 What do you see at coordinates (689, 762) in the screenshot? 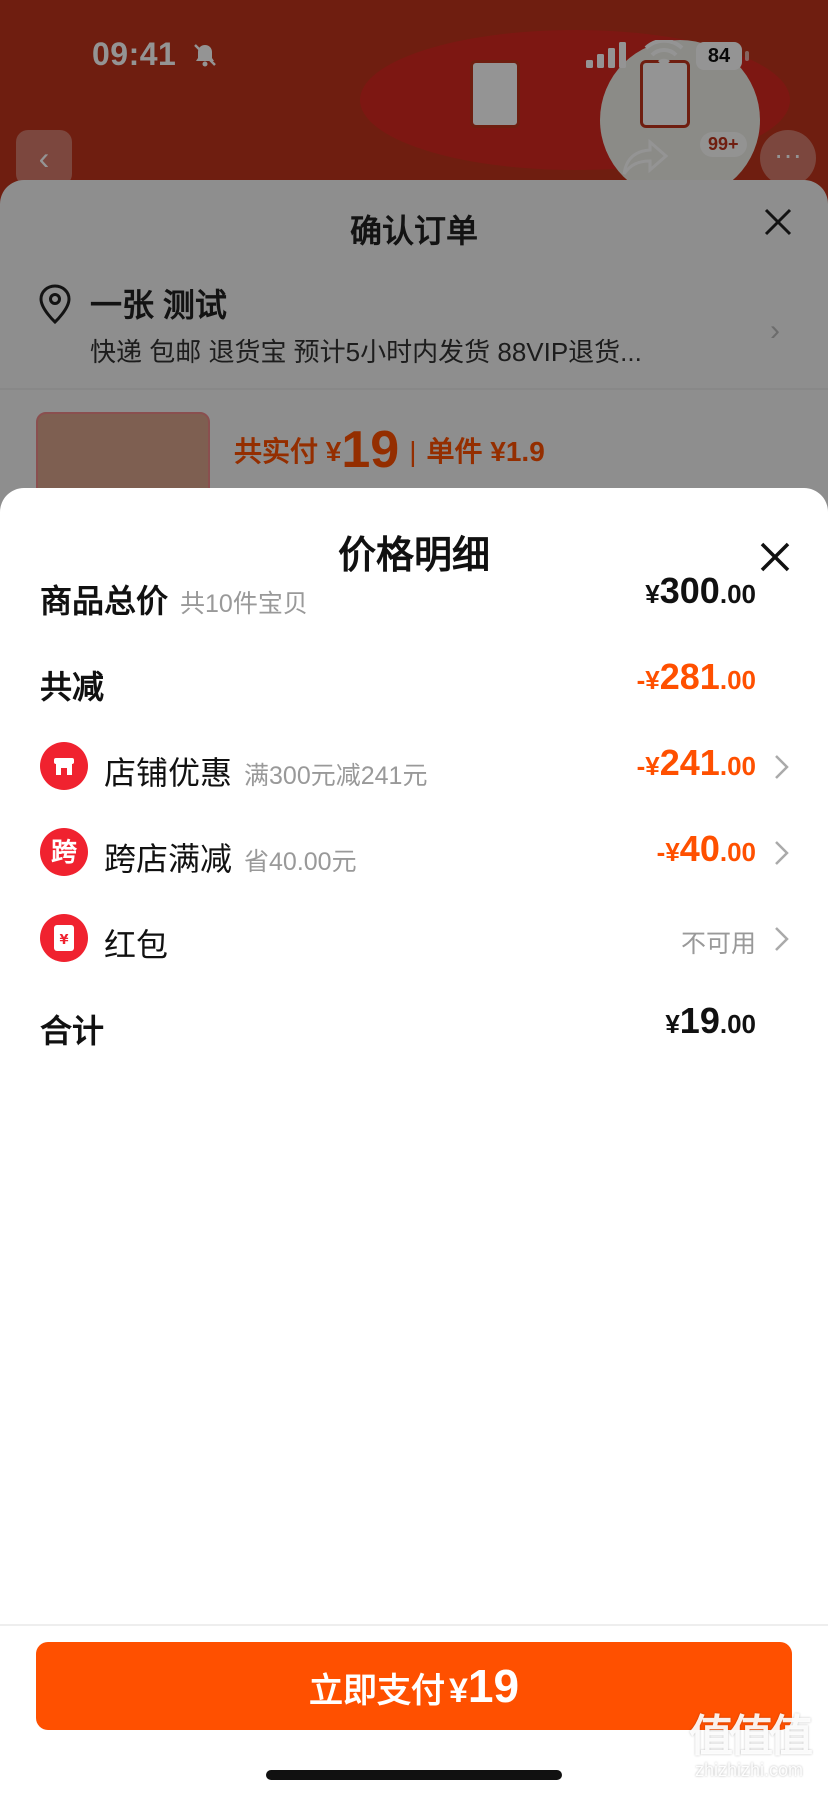
I see `amount-integer: 241` at bounding box center [689, 762].